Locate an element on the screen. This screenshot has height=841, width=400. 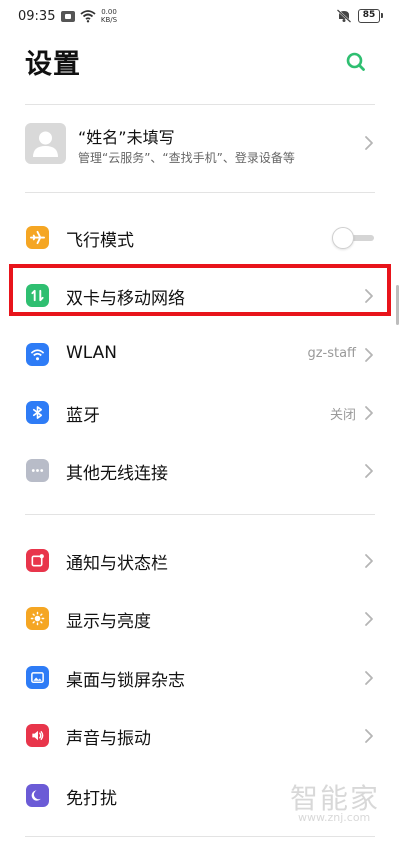
profile-name: “姓名”未填写 is located at coordinates (126, 137).